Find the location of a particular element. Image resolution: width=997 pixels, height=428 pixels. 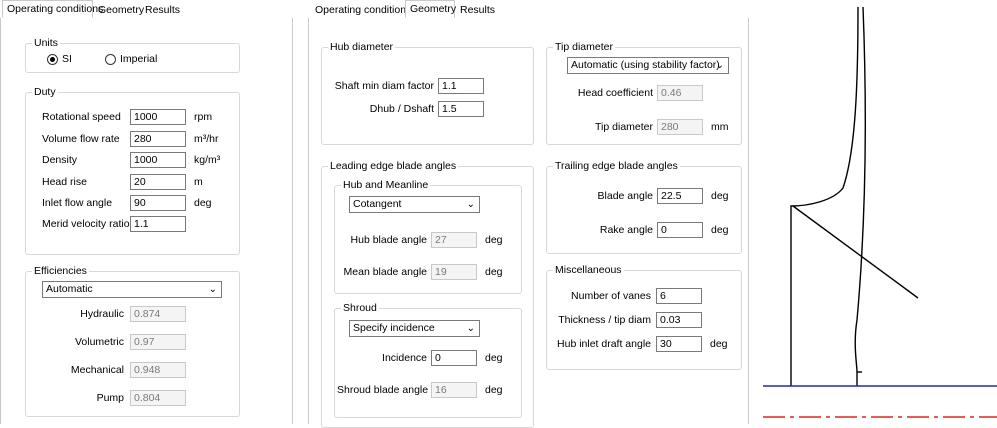

shroud-blade-angle-field: 16 is located at coordinates (454, 390).